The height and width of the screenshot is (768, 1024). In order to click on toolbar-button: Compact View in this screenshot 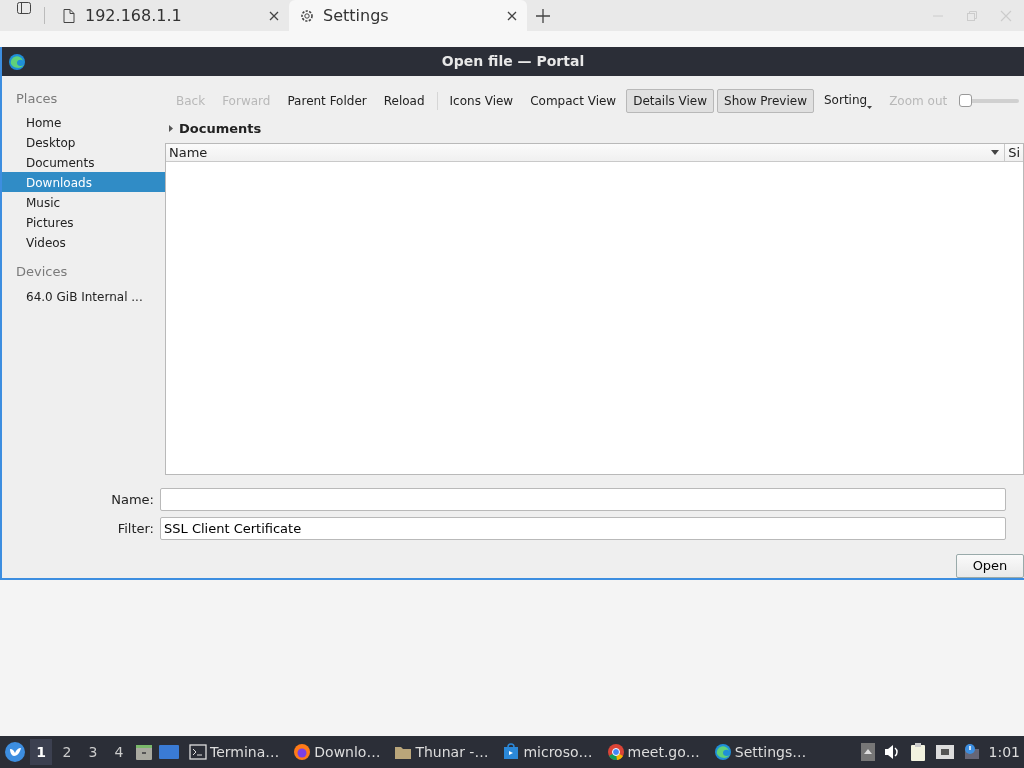, I will do `click(573, 100)`.